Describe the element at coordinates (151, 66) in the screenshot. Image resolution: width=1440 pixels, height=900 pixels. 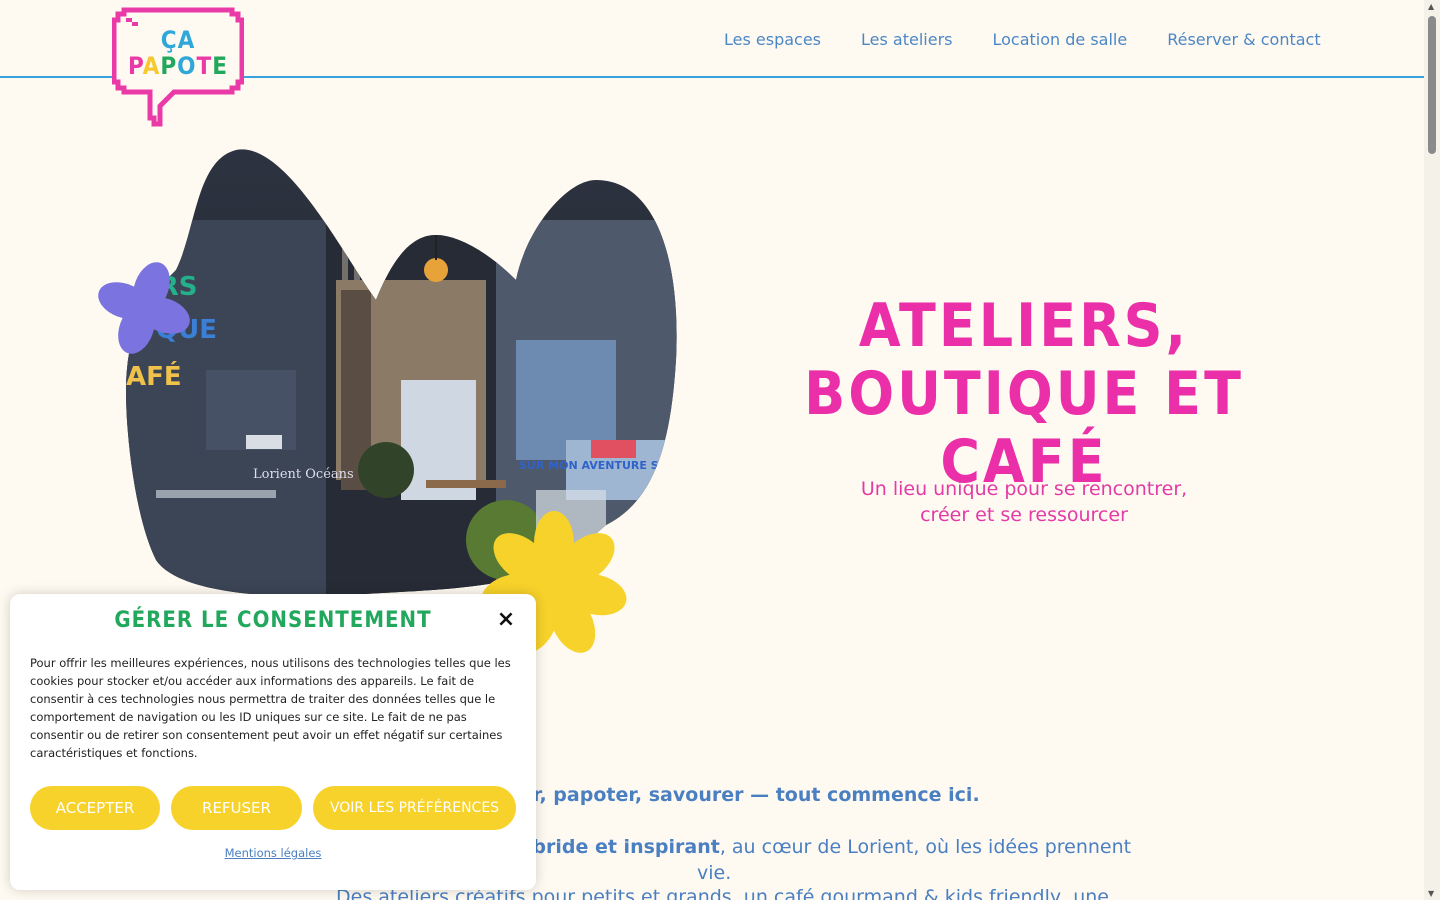
I see `logo-letter: A` at that location.